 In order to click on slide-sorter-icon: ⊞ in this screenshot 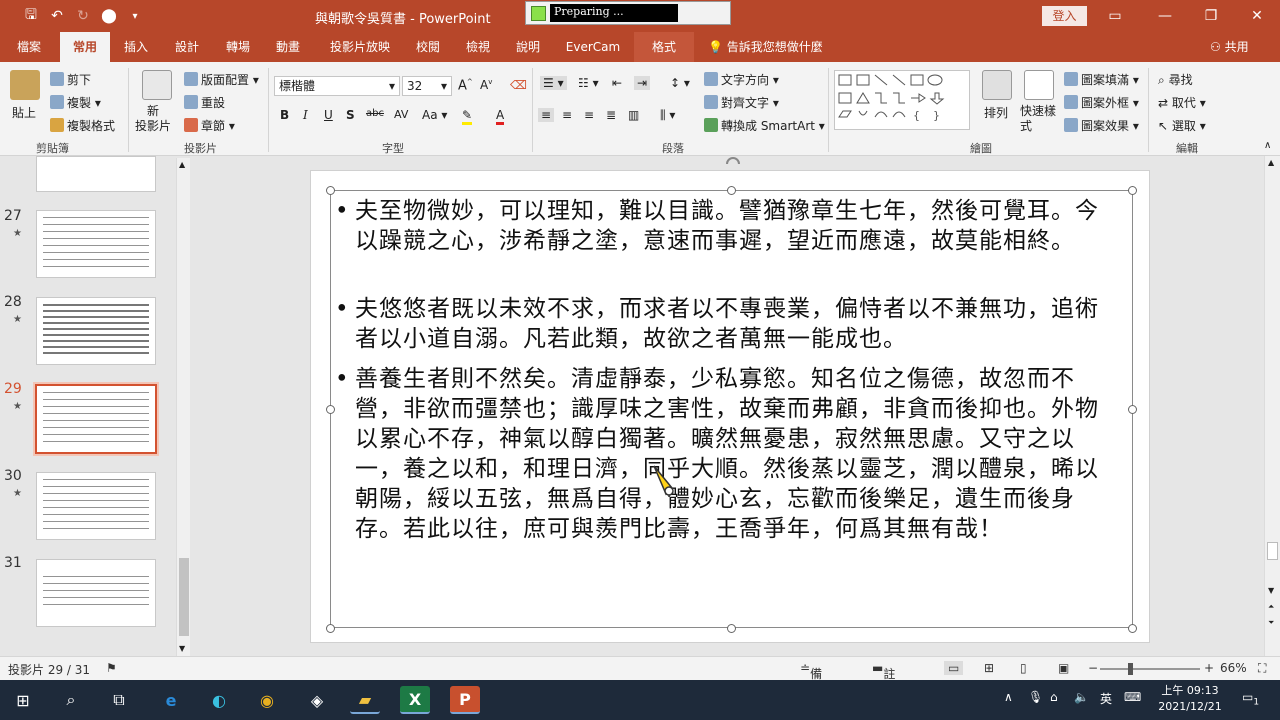, I will do `click(989, 668)`.